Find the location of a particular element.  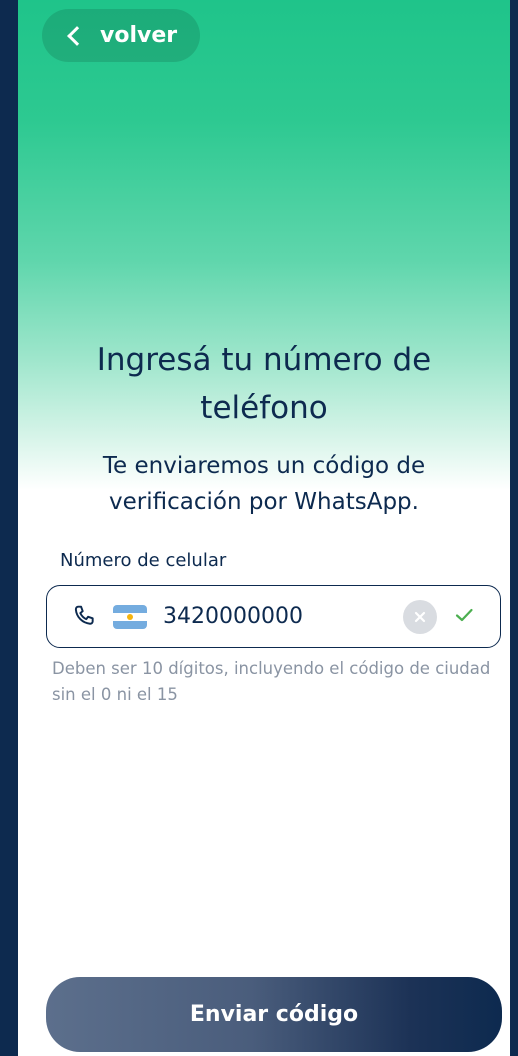

right-frame is located at coordinates (514, 528).